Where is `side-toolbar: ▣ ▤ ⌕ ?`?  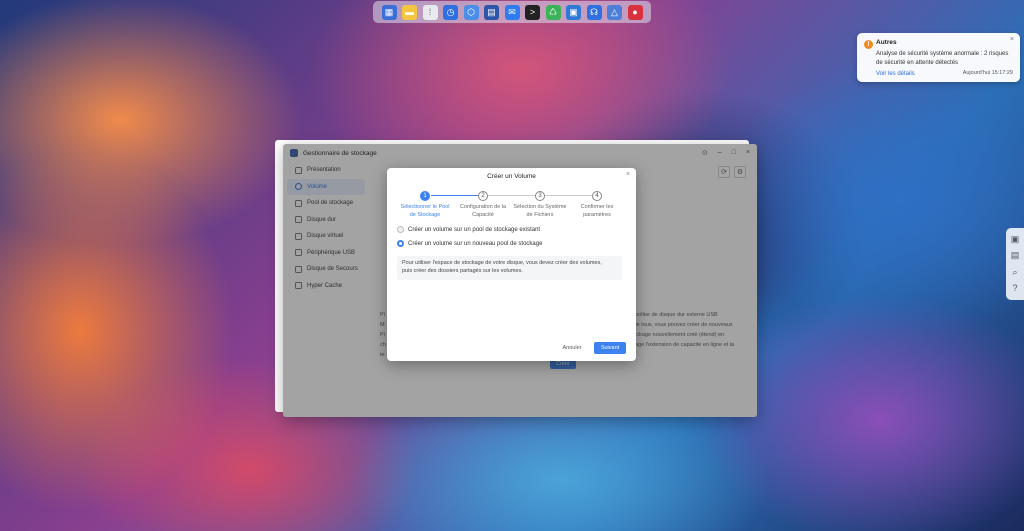
side-toolbar: ▣ ▤ ⌕ ? is located at coordinates (1015, 264).